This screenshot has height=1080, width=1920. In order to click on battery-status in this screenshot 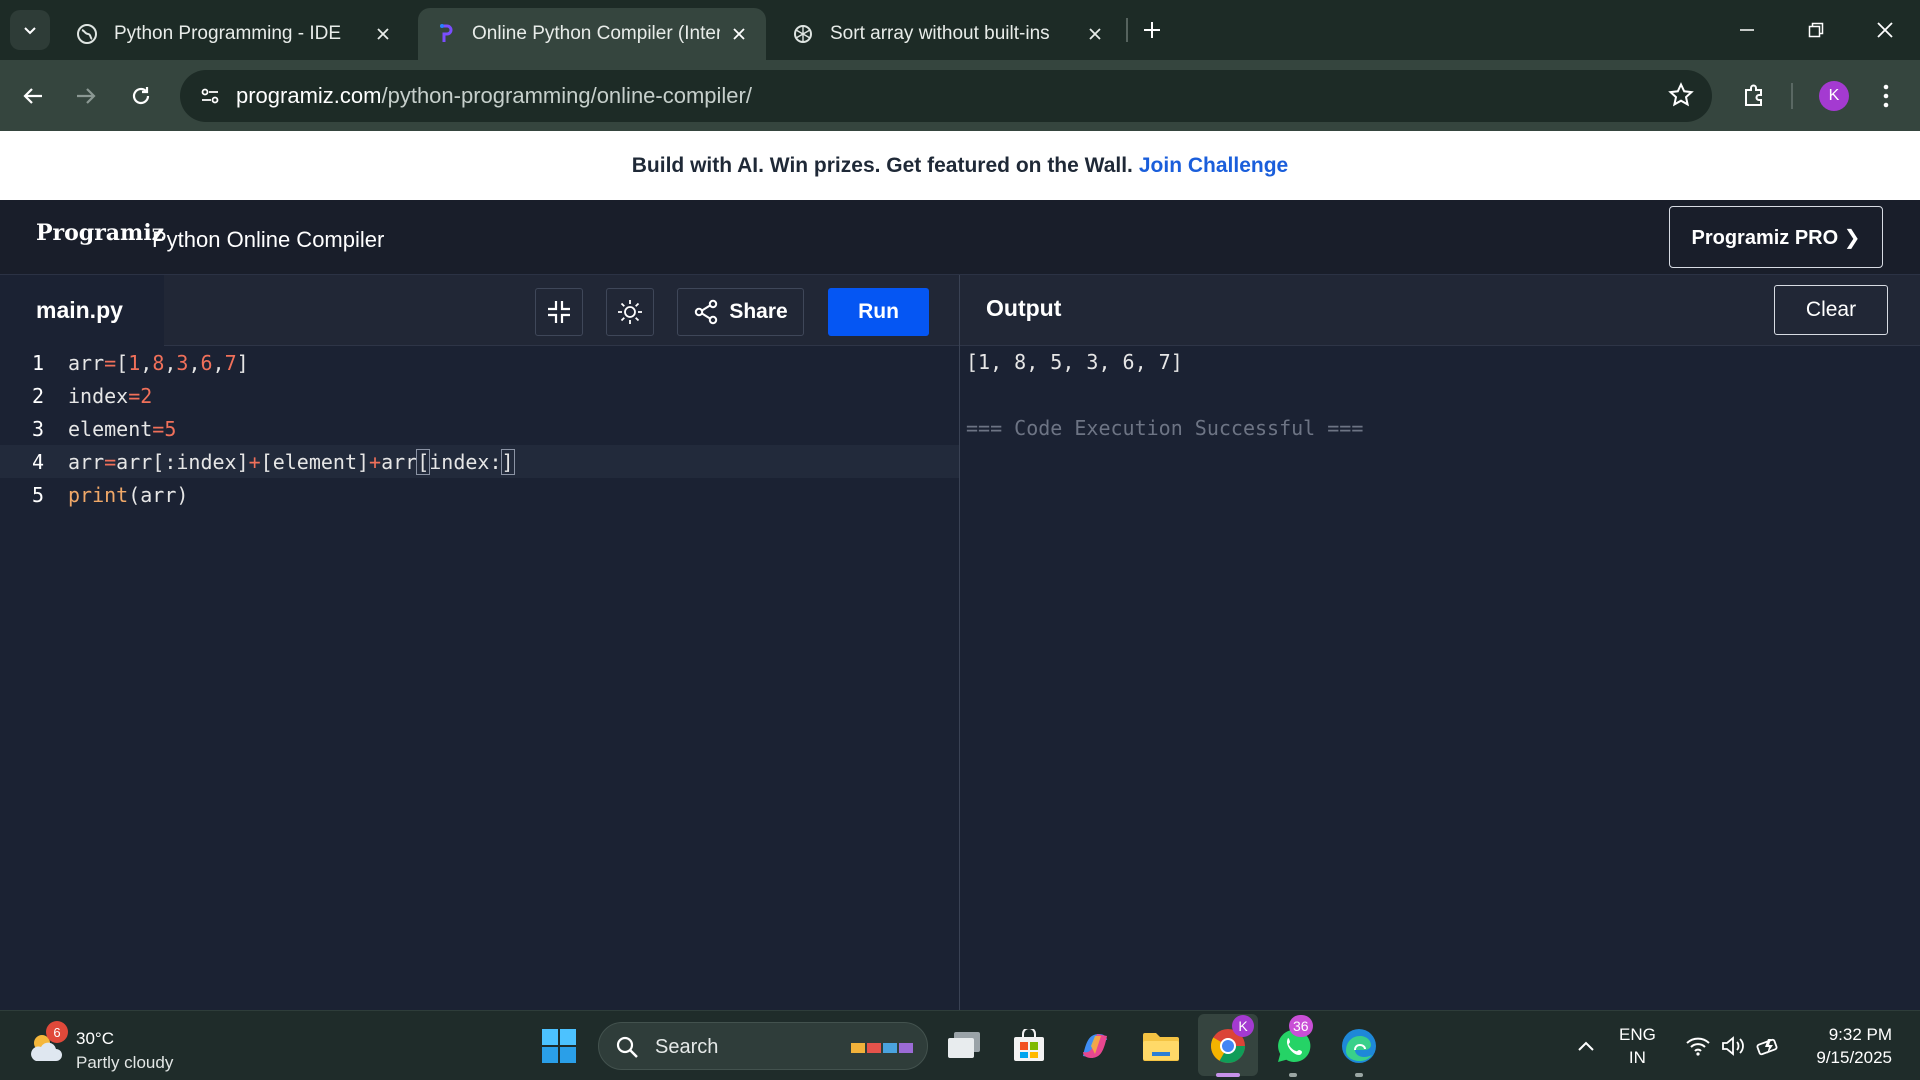, I will do `click(1769, 1046)`.